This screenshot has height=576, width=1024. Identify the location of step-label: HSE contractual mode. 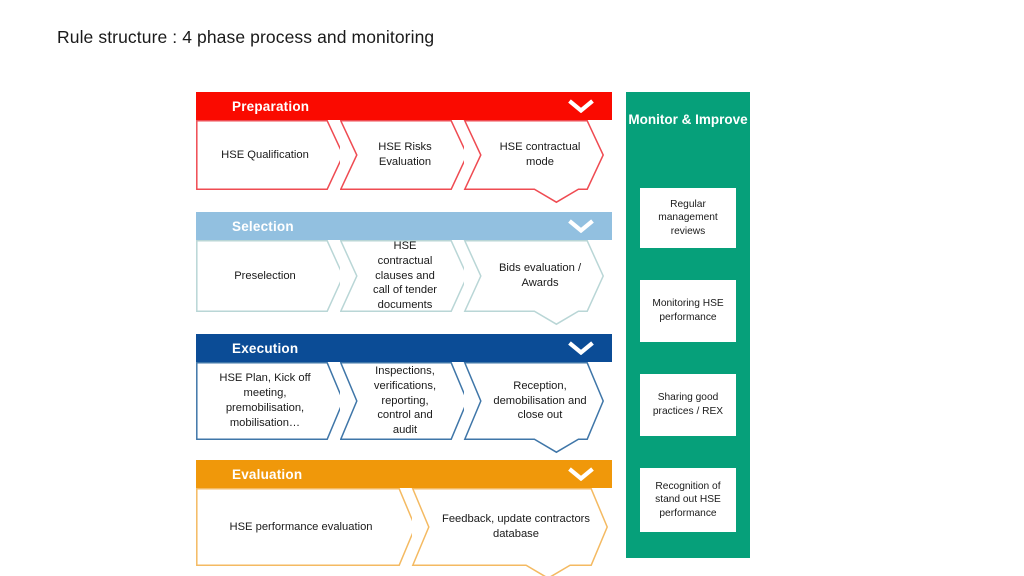
(540, 154).